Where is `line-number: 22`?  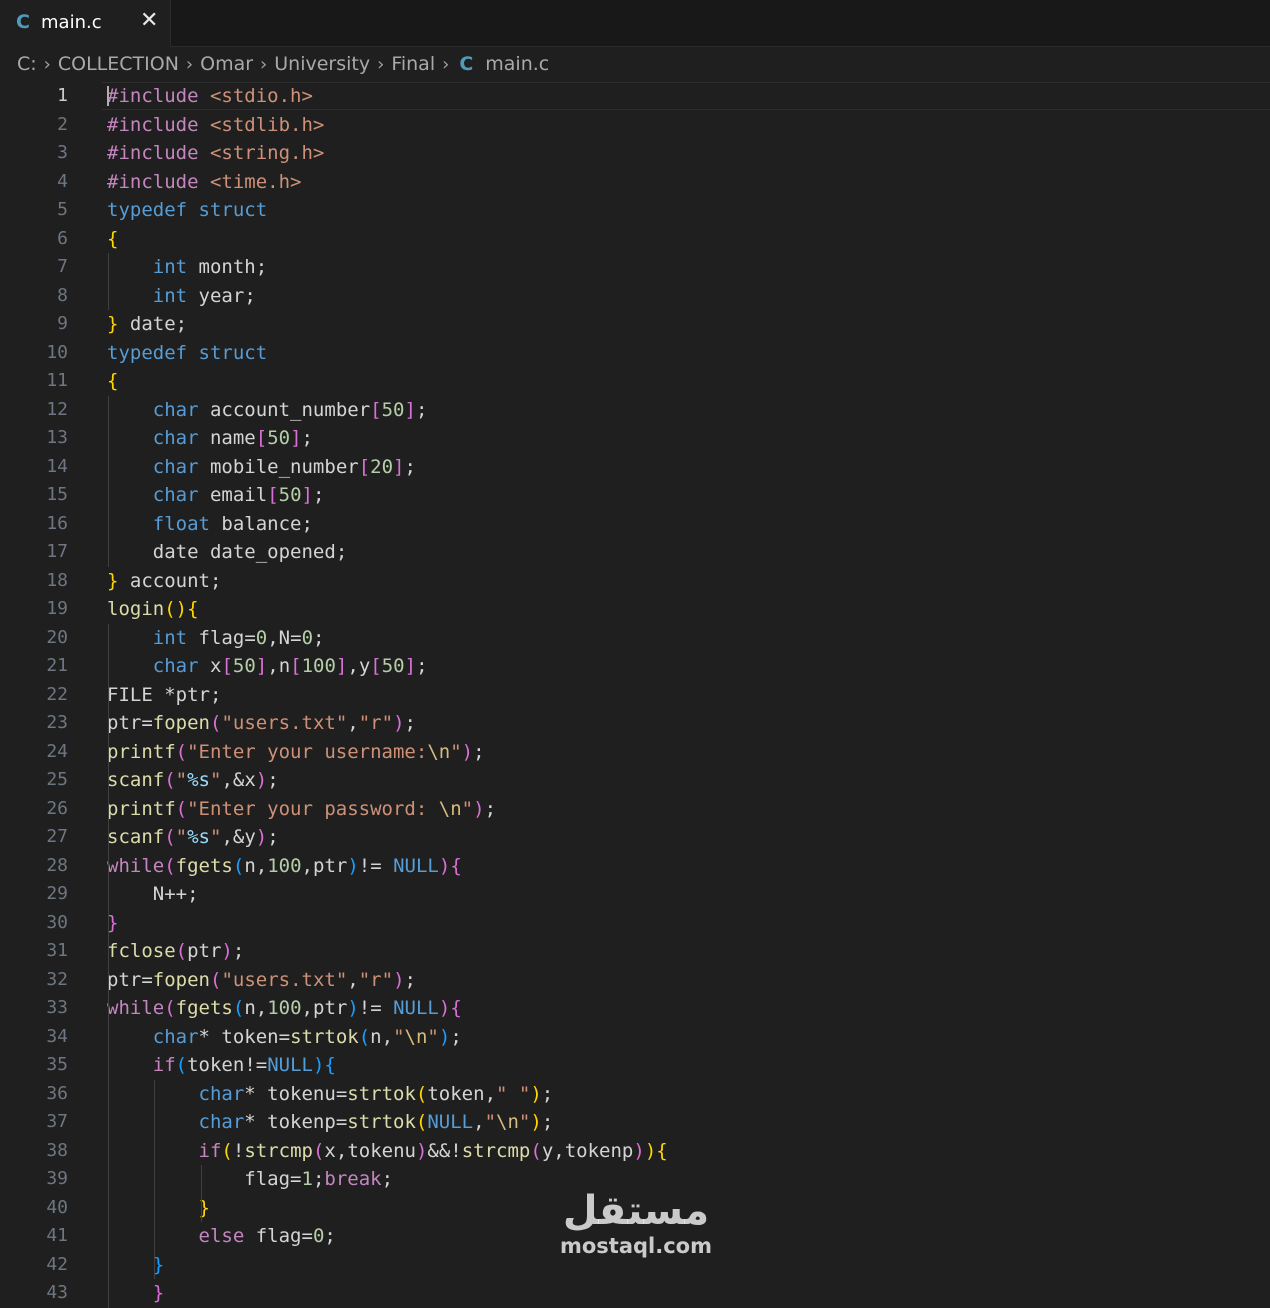 line-number: 22 is located at coordinates (57, 694).